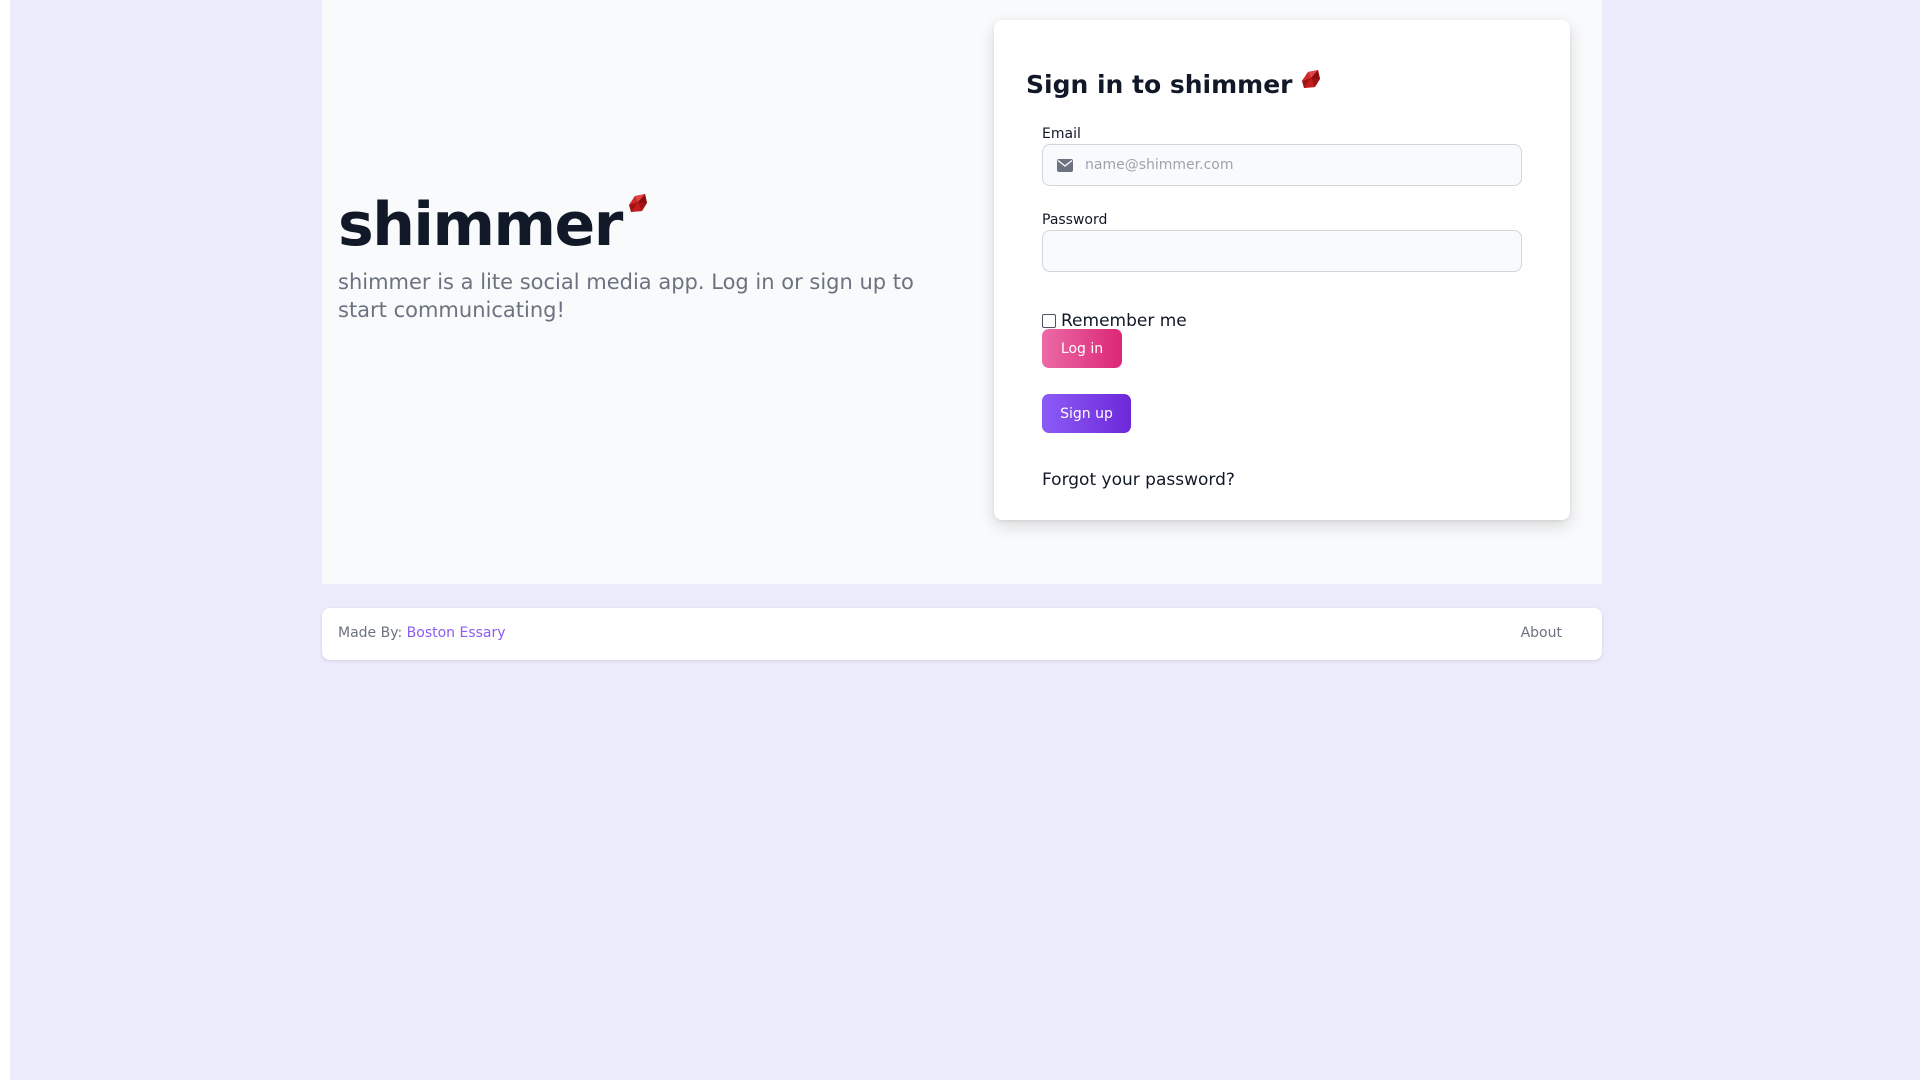 This screenshot has height=1080, width=1920. I want to click on forgot-password-link: Forgot your password?, so click(1138, 480).